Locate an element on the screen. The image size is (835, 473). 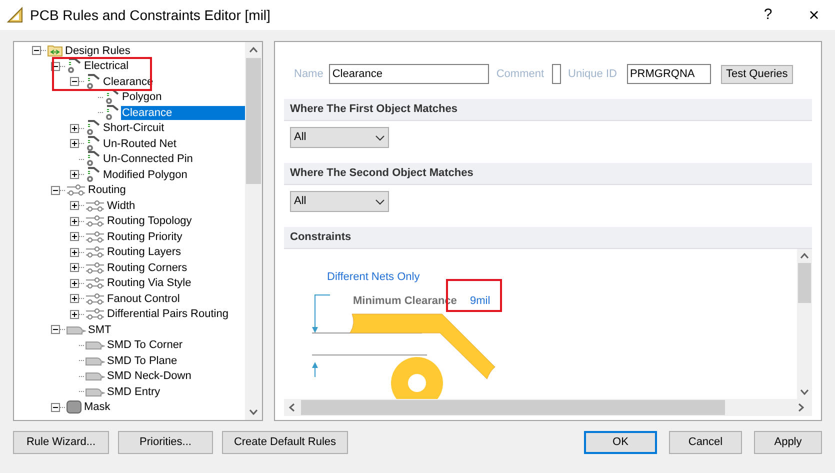
dialog-button: OK is located at coordinates (620, 442).